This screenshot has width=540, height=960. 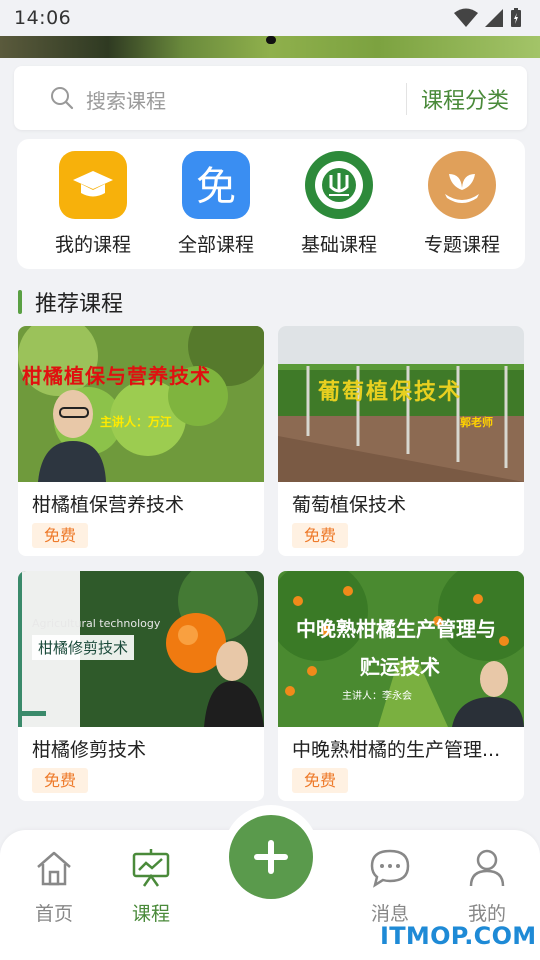 What do you see at coordinates (62, 98) in the screenshot?
I see `search-icon` at bounding box center [62, 98].